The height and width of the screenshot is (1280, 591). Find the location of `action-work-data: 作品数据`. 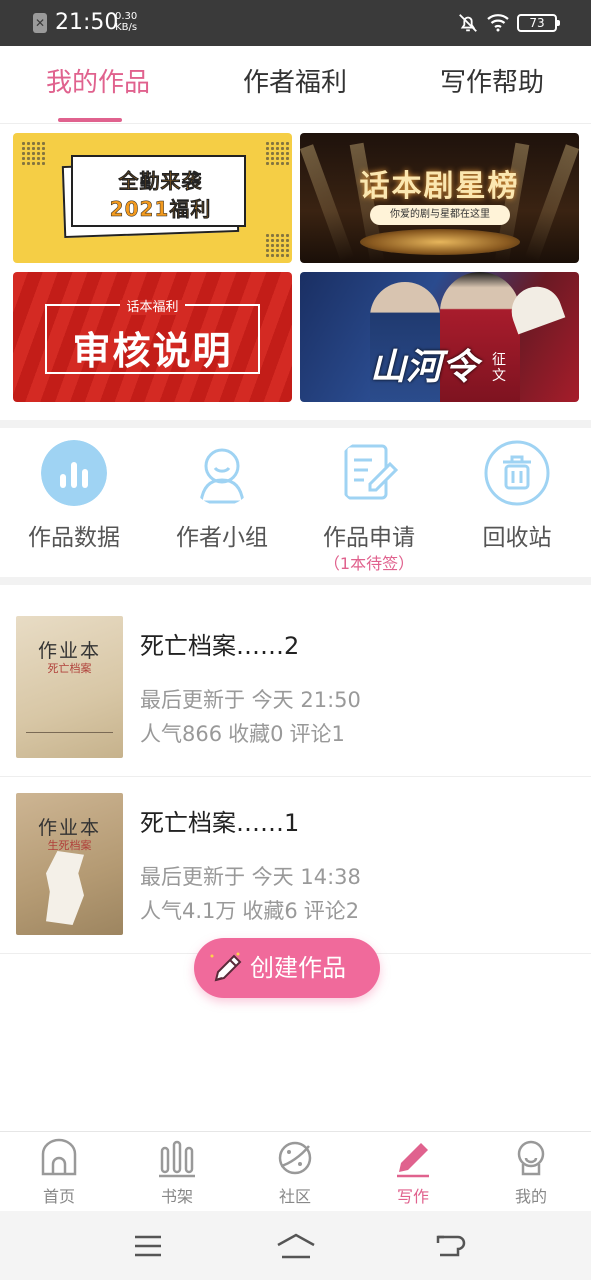

action-work-data: 作品数据 is located at coordinates (74, 497).